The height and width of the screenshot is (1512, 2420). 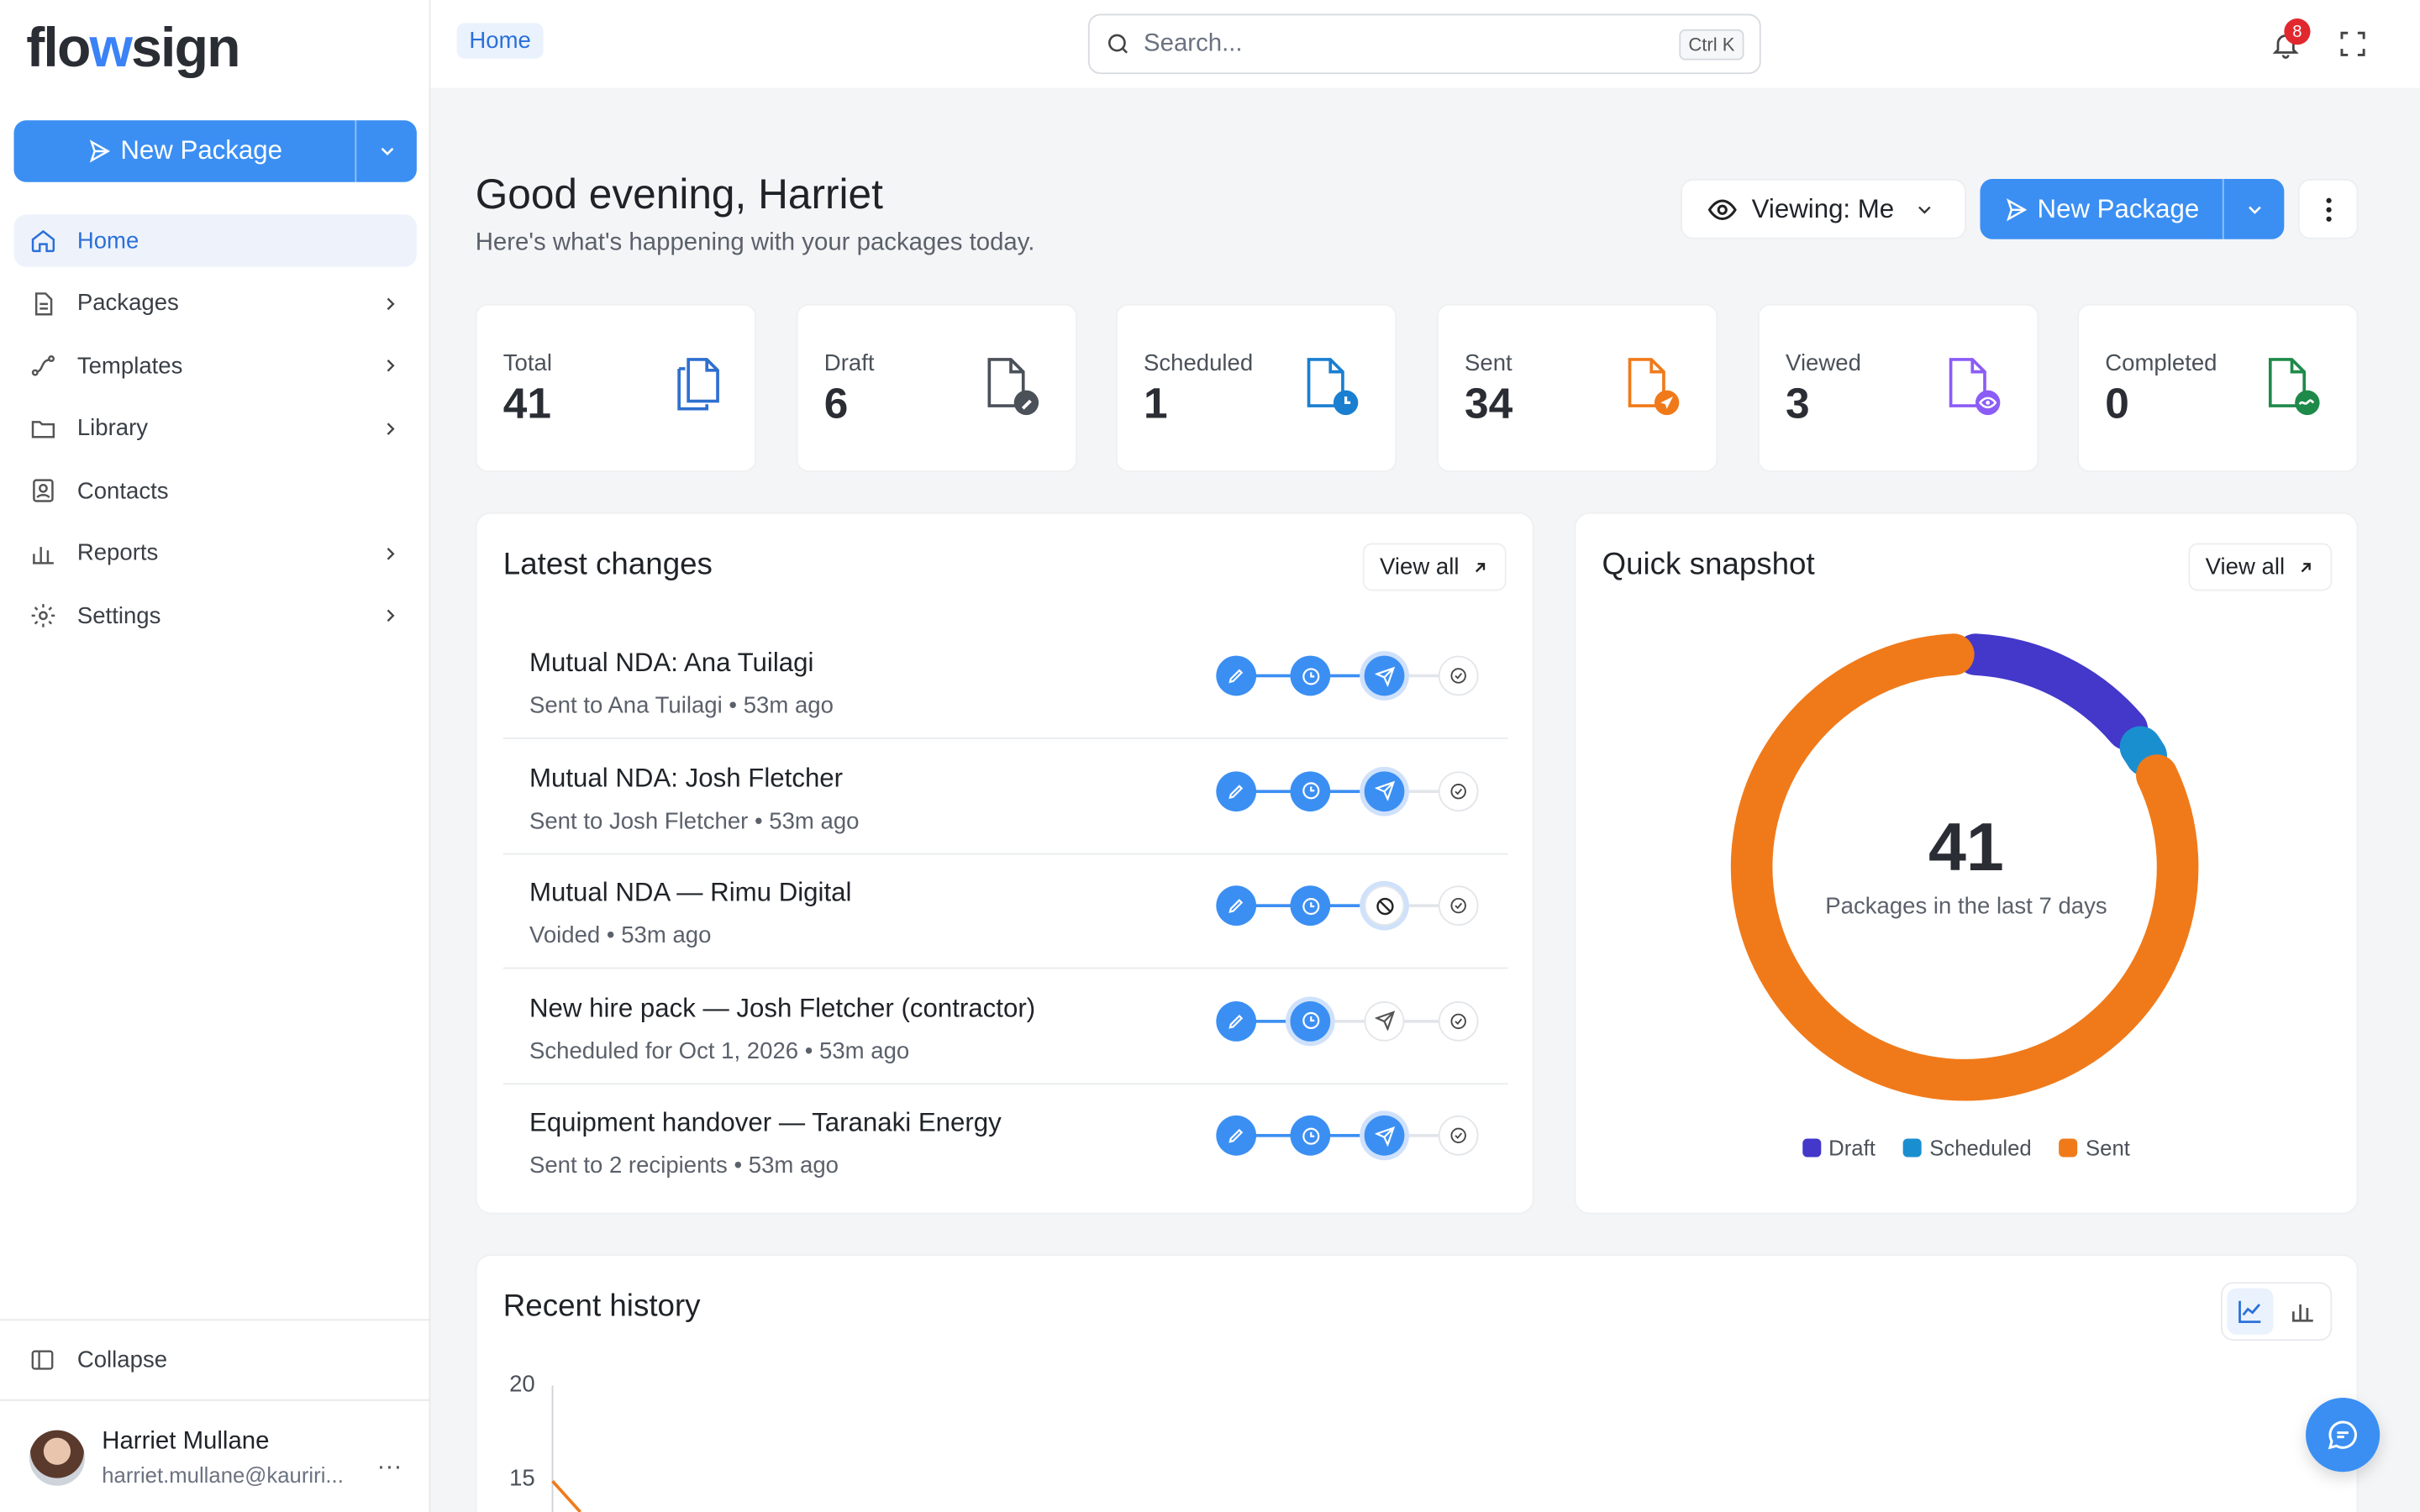 I want to click on line-chart-icon, so click(x=2249, y=1311).